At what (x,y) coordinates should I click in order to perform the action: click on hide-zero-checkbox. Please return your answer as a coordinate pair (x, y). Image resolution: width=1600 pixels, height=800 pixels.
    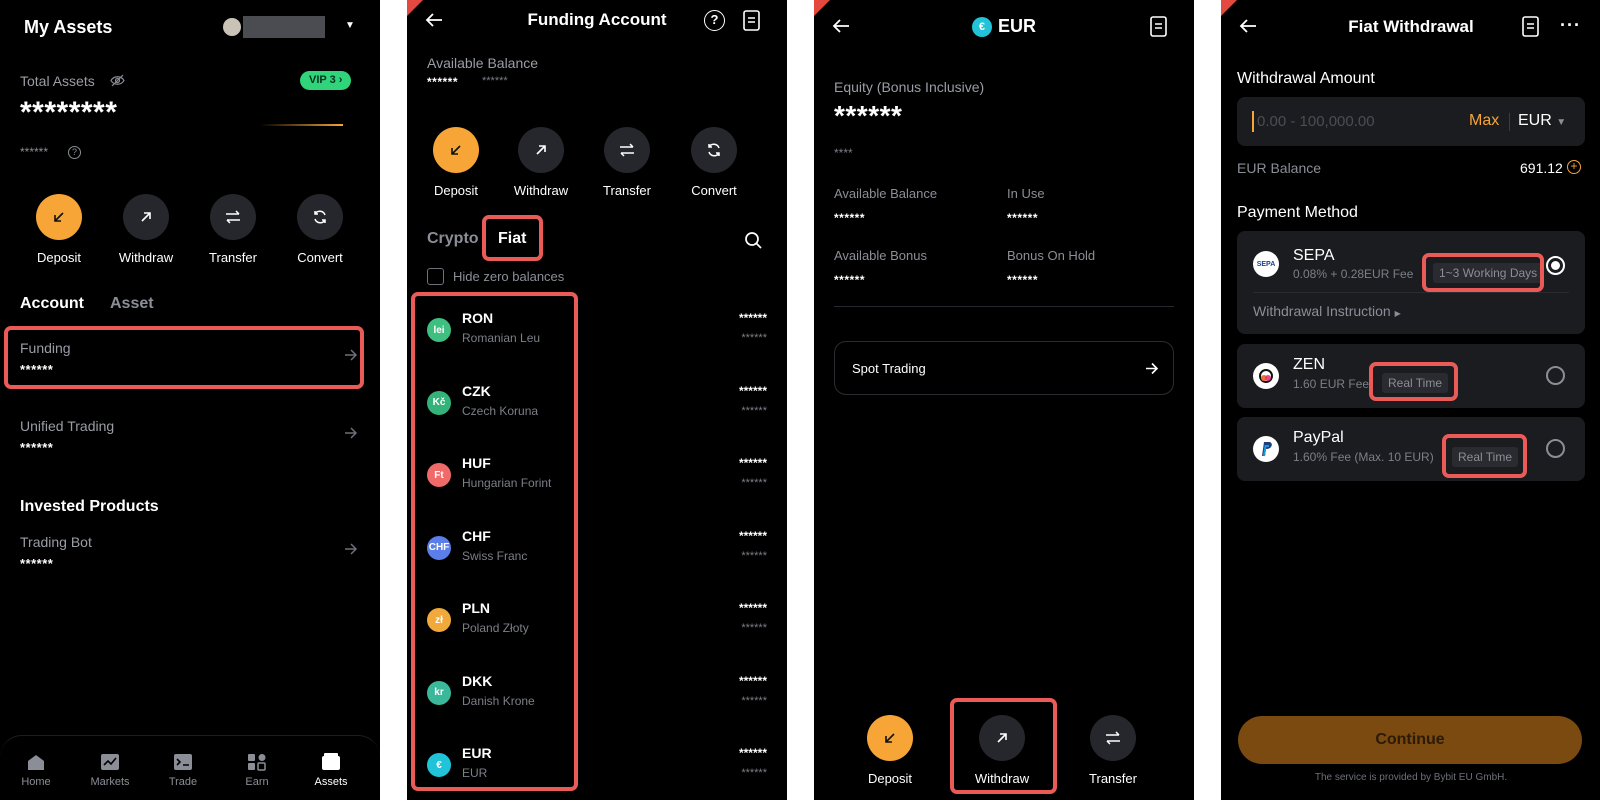
    Looking at the image, I should click on (435, 276).